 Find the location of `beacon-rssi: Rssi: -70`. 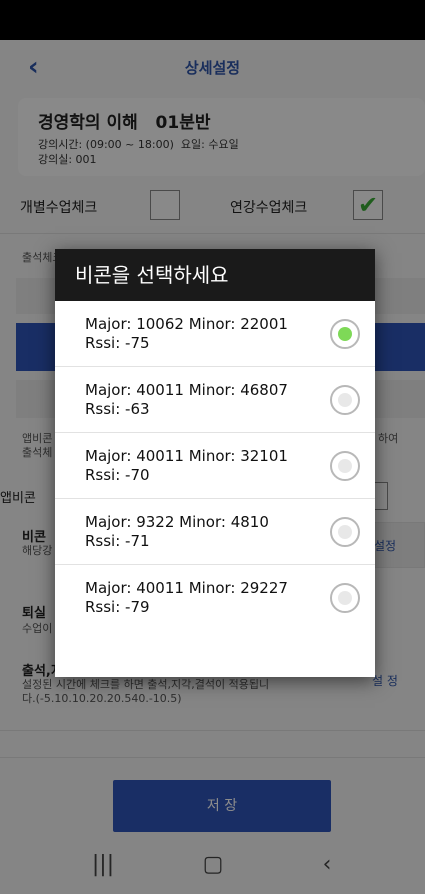

beacon-rssi: Rssi: -70 is located at coordinates (117, 475).